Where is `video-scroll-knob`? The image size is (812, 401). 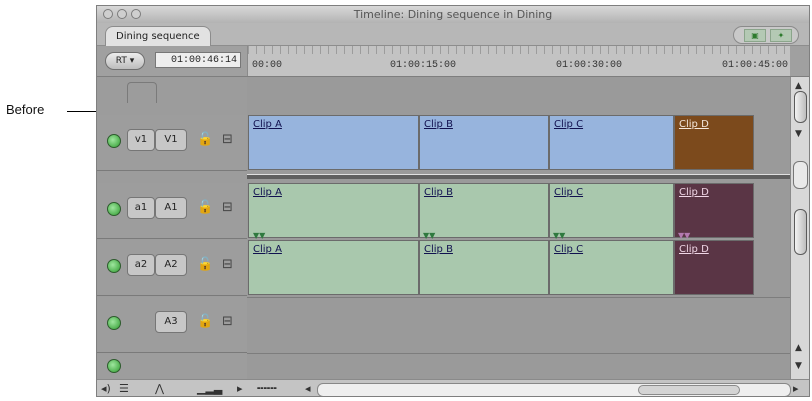 video-scroll-knob is located at coordinates (800, 107).